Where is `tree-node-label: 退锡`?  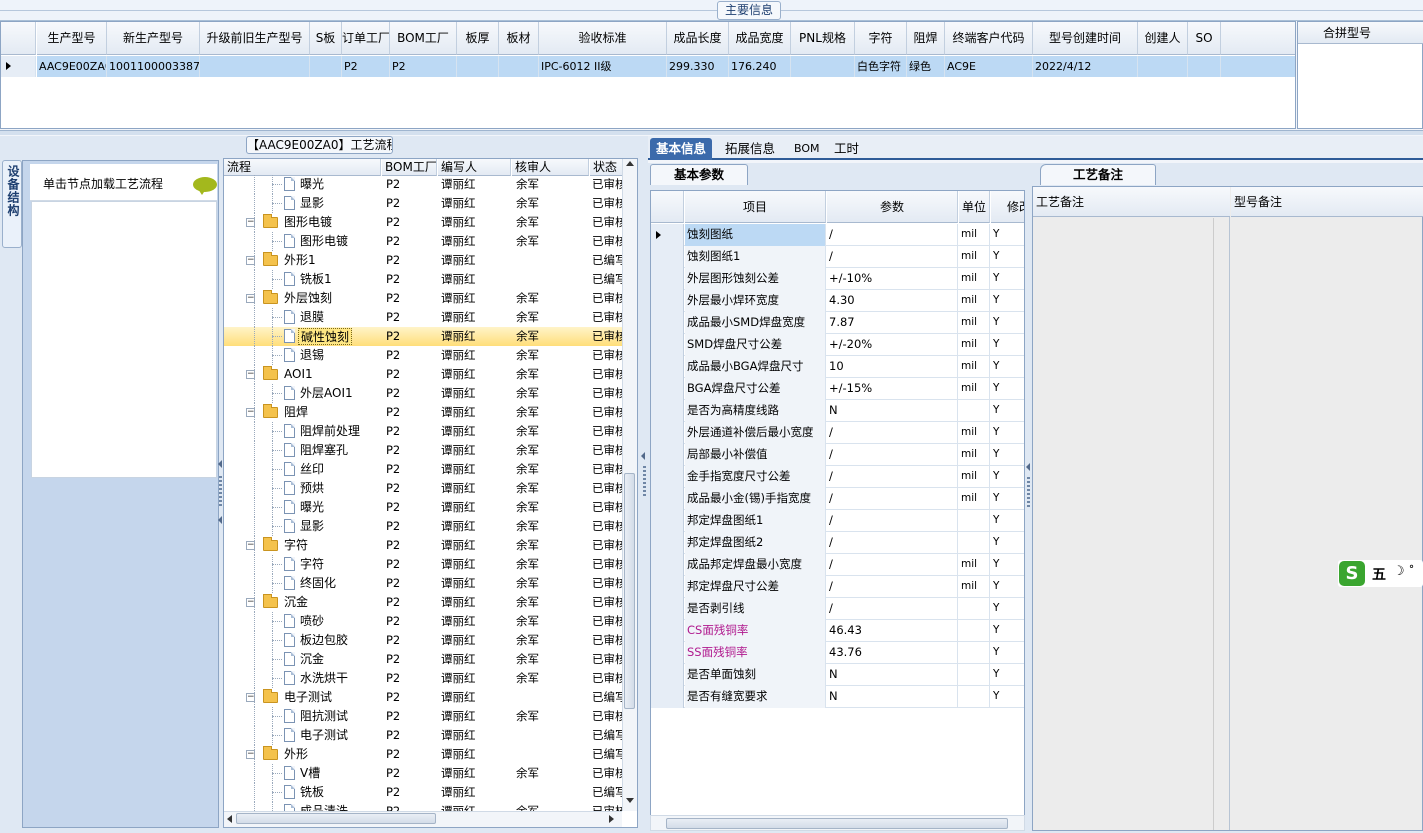
tree-node-label: 退锡 is located at coordinates (312, 355).